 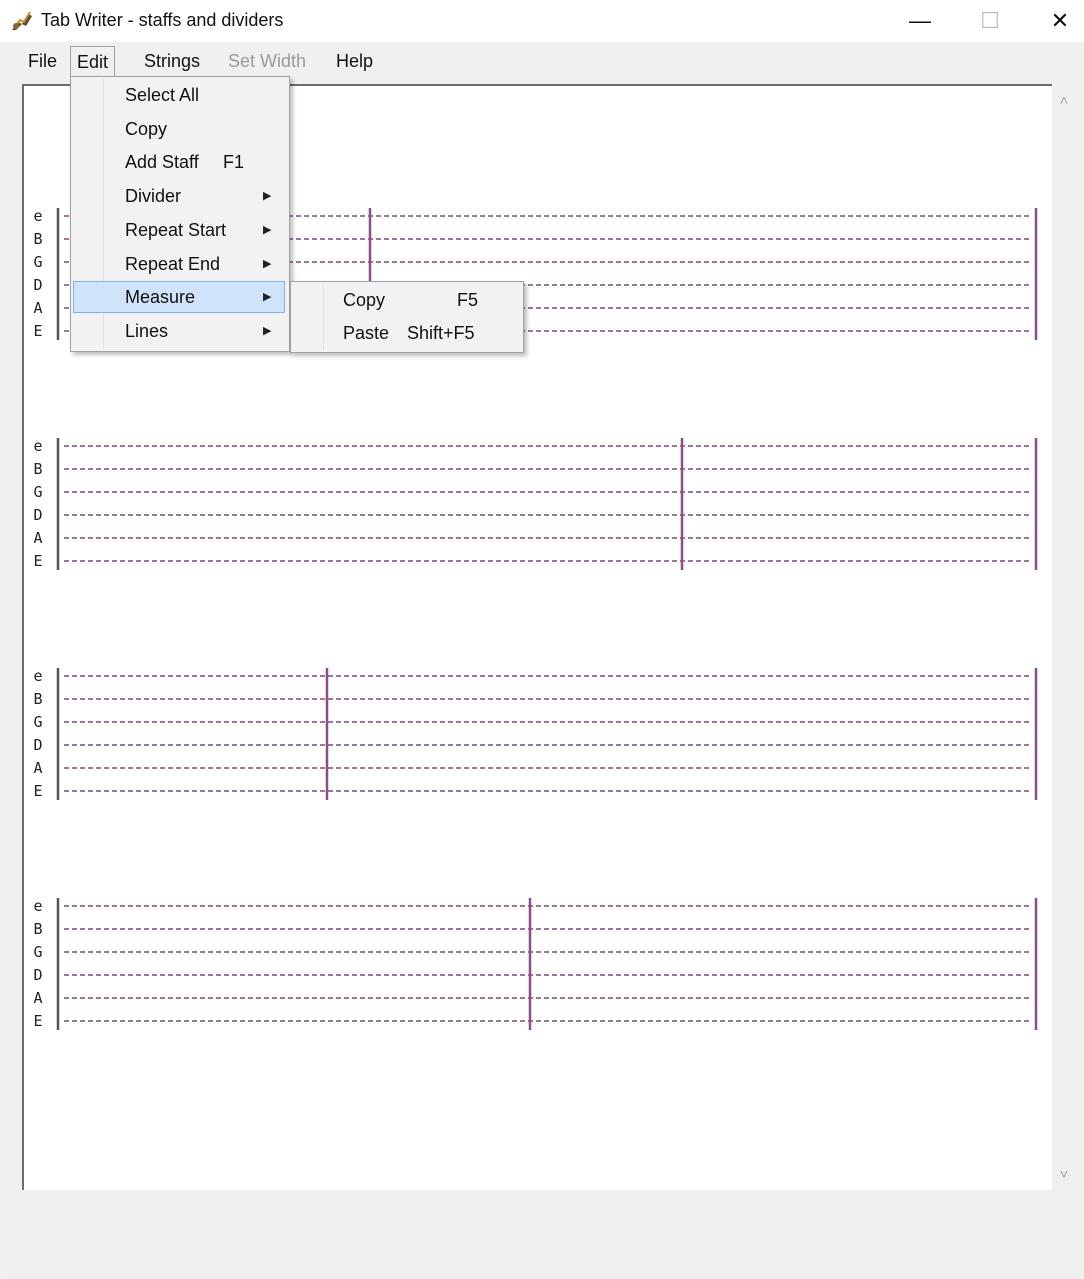 I want to click on menu-item-copy: Copy, so click(x=179, y=129).